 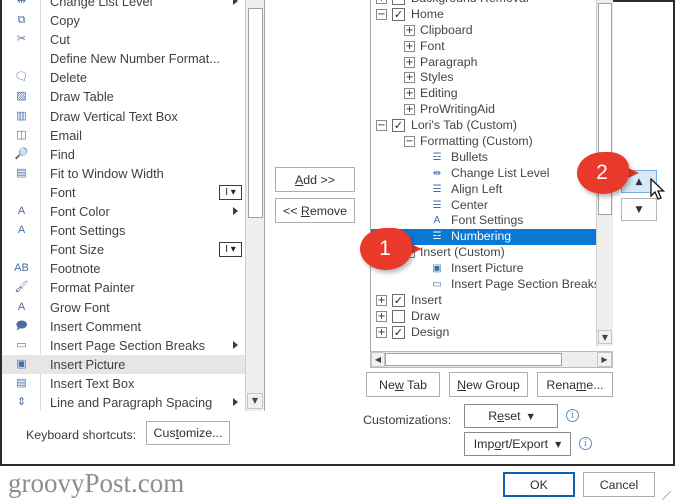 What do you see at coordinates (77, 250) in the screenshot?
I see `command-list-item-label: Font Size` at bounding box center [77, 250].